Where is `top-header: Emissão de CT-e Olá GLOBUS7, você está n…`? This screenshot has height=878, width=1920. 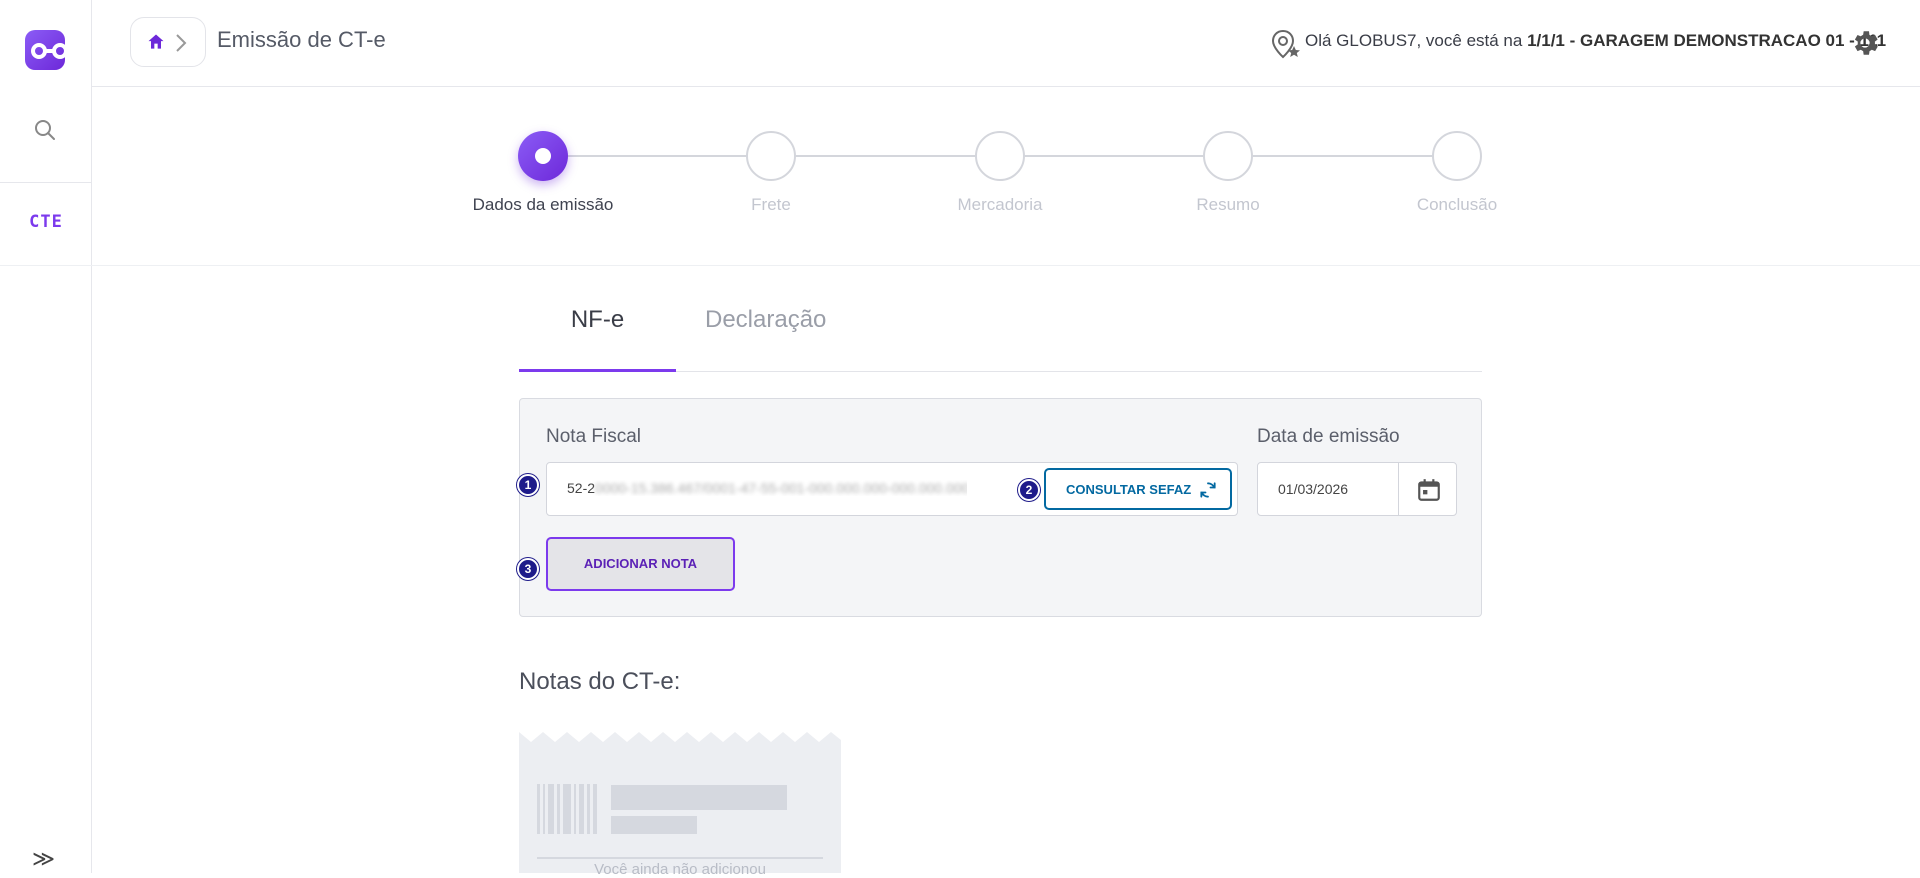
top-header: Emissão de CT-e Olá GLOBUS7, você está n… is located at coordinates (1006, 43).